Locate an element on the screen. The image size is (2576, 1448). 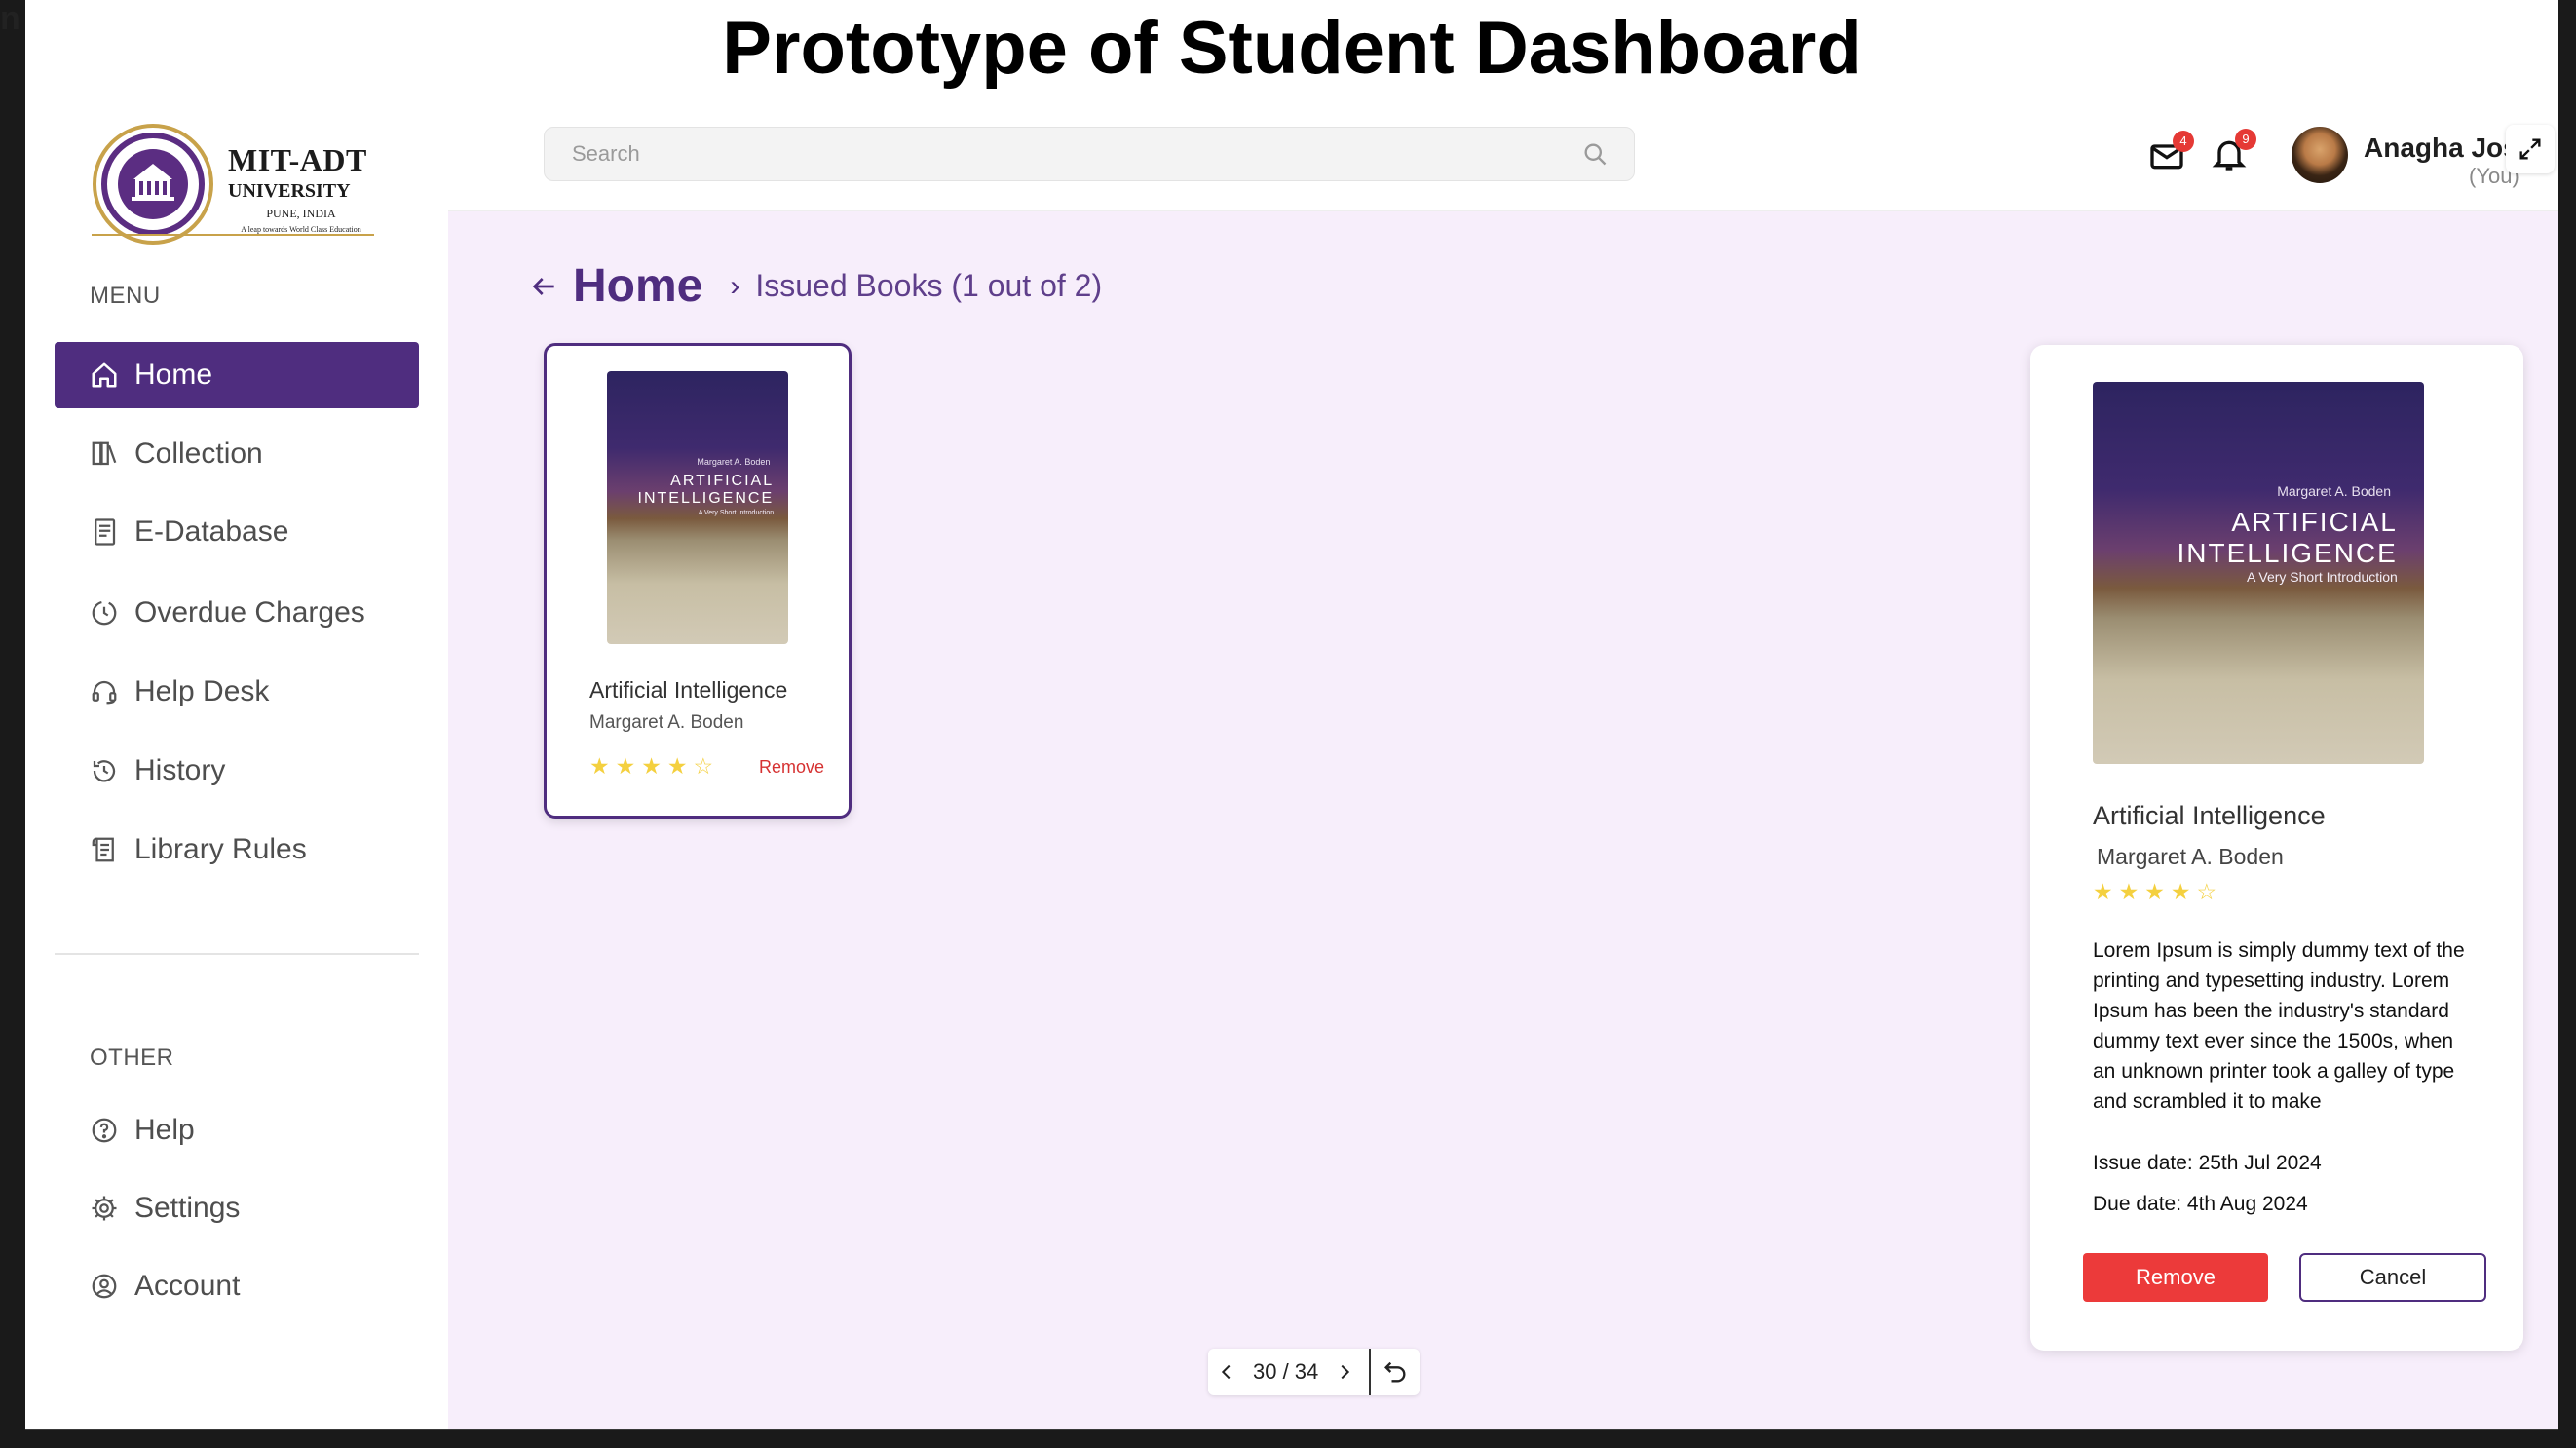
sidebar-item-label: Help Desk is located at coordinates (202, 691).